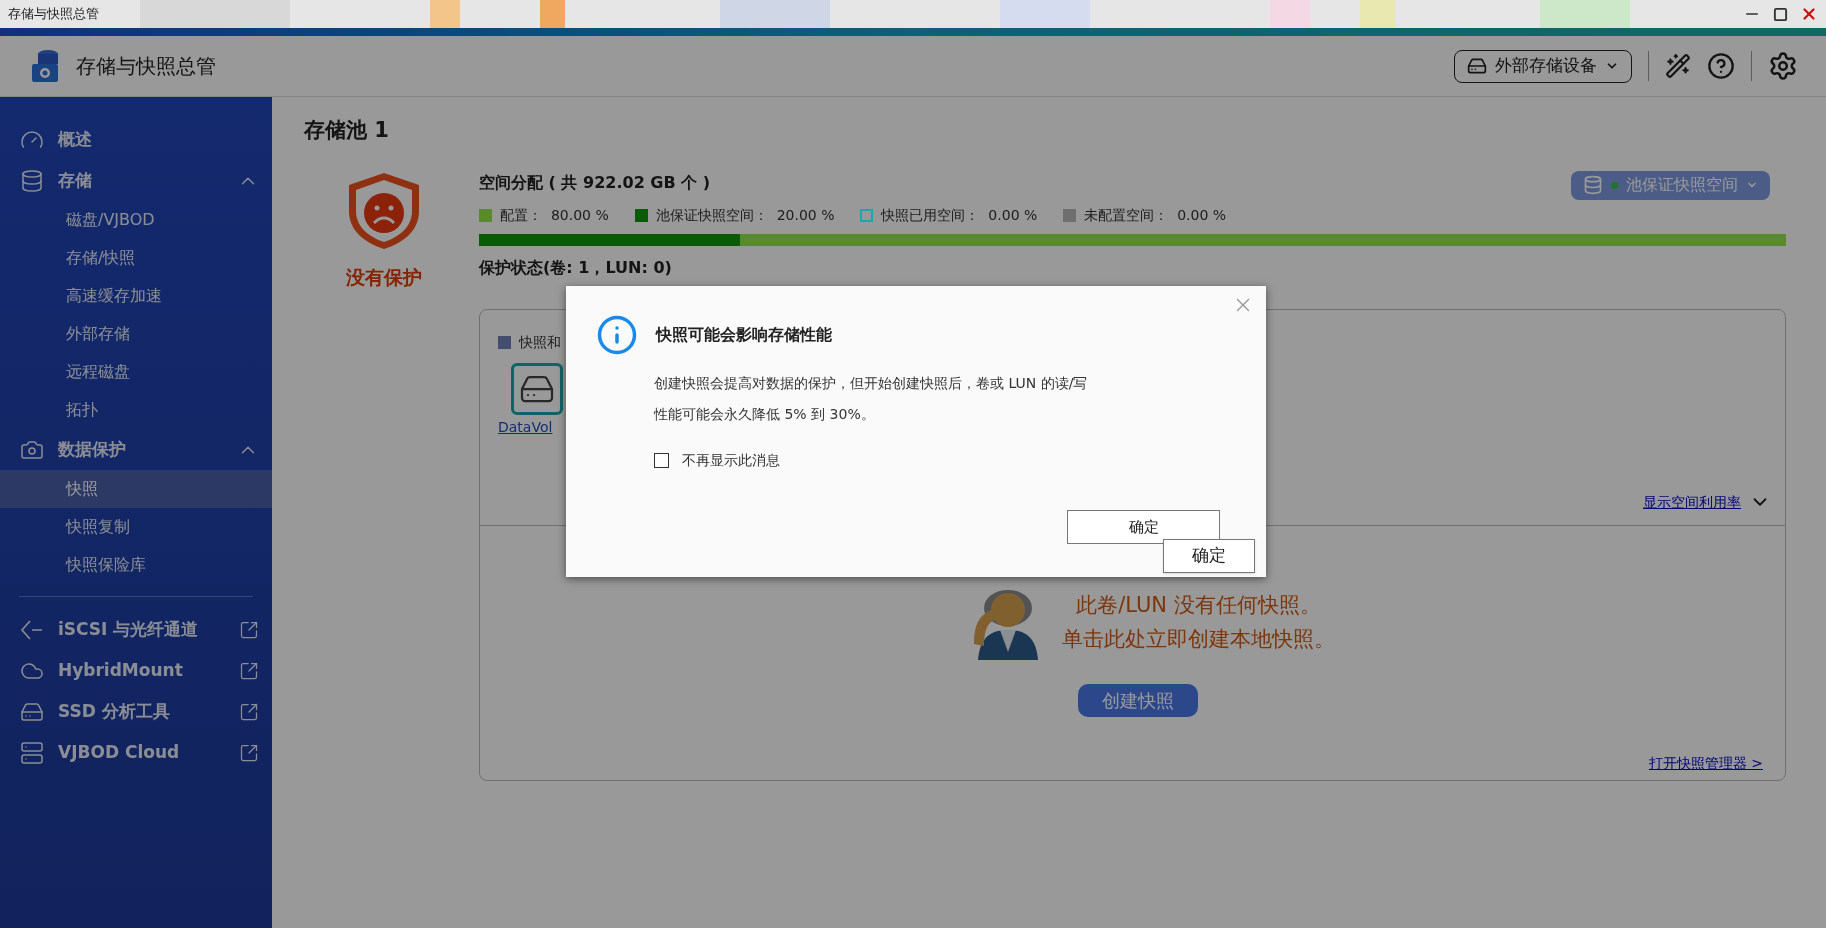  What do you see at coordinates (136, 258) in the screenshot?
I see `sidebar-subitem: 存储/快照` at bounding box center [136, 258].